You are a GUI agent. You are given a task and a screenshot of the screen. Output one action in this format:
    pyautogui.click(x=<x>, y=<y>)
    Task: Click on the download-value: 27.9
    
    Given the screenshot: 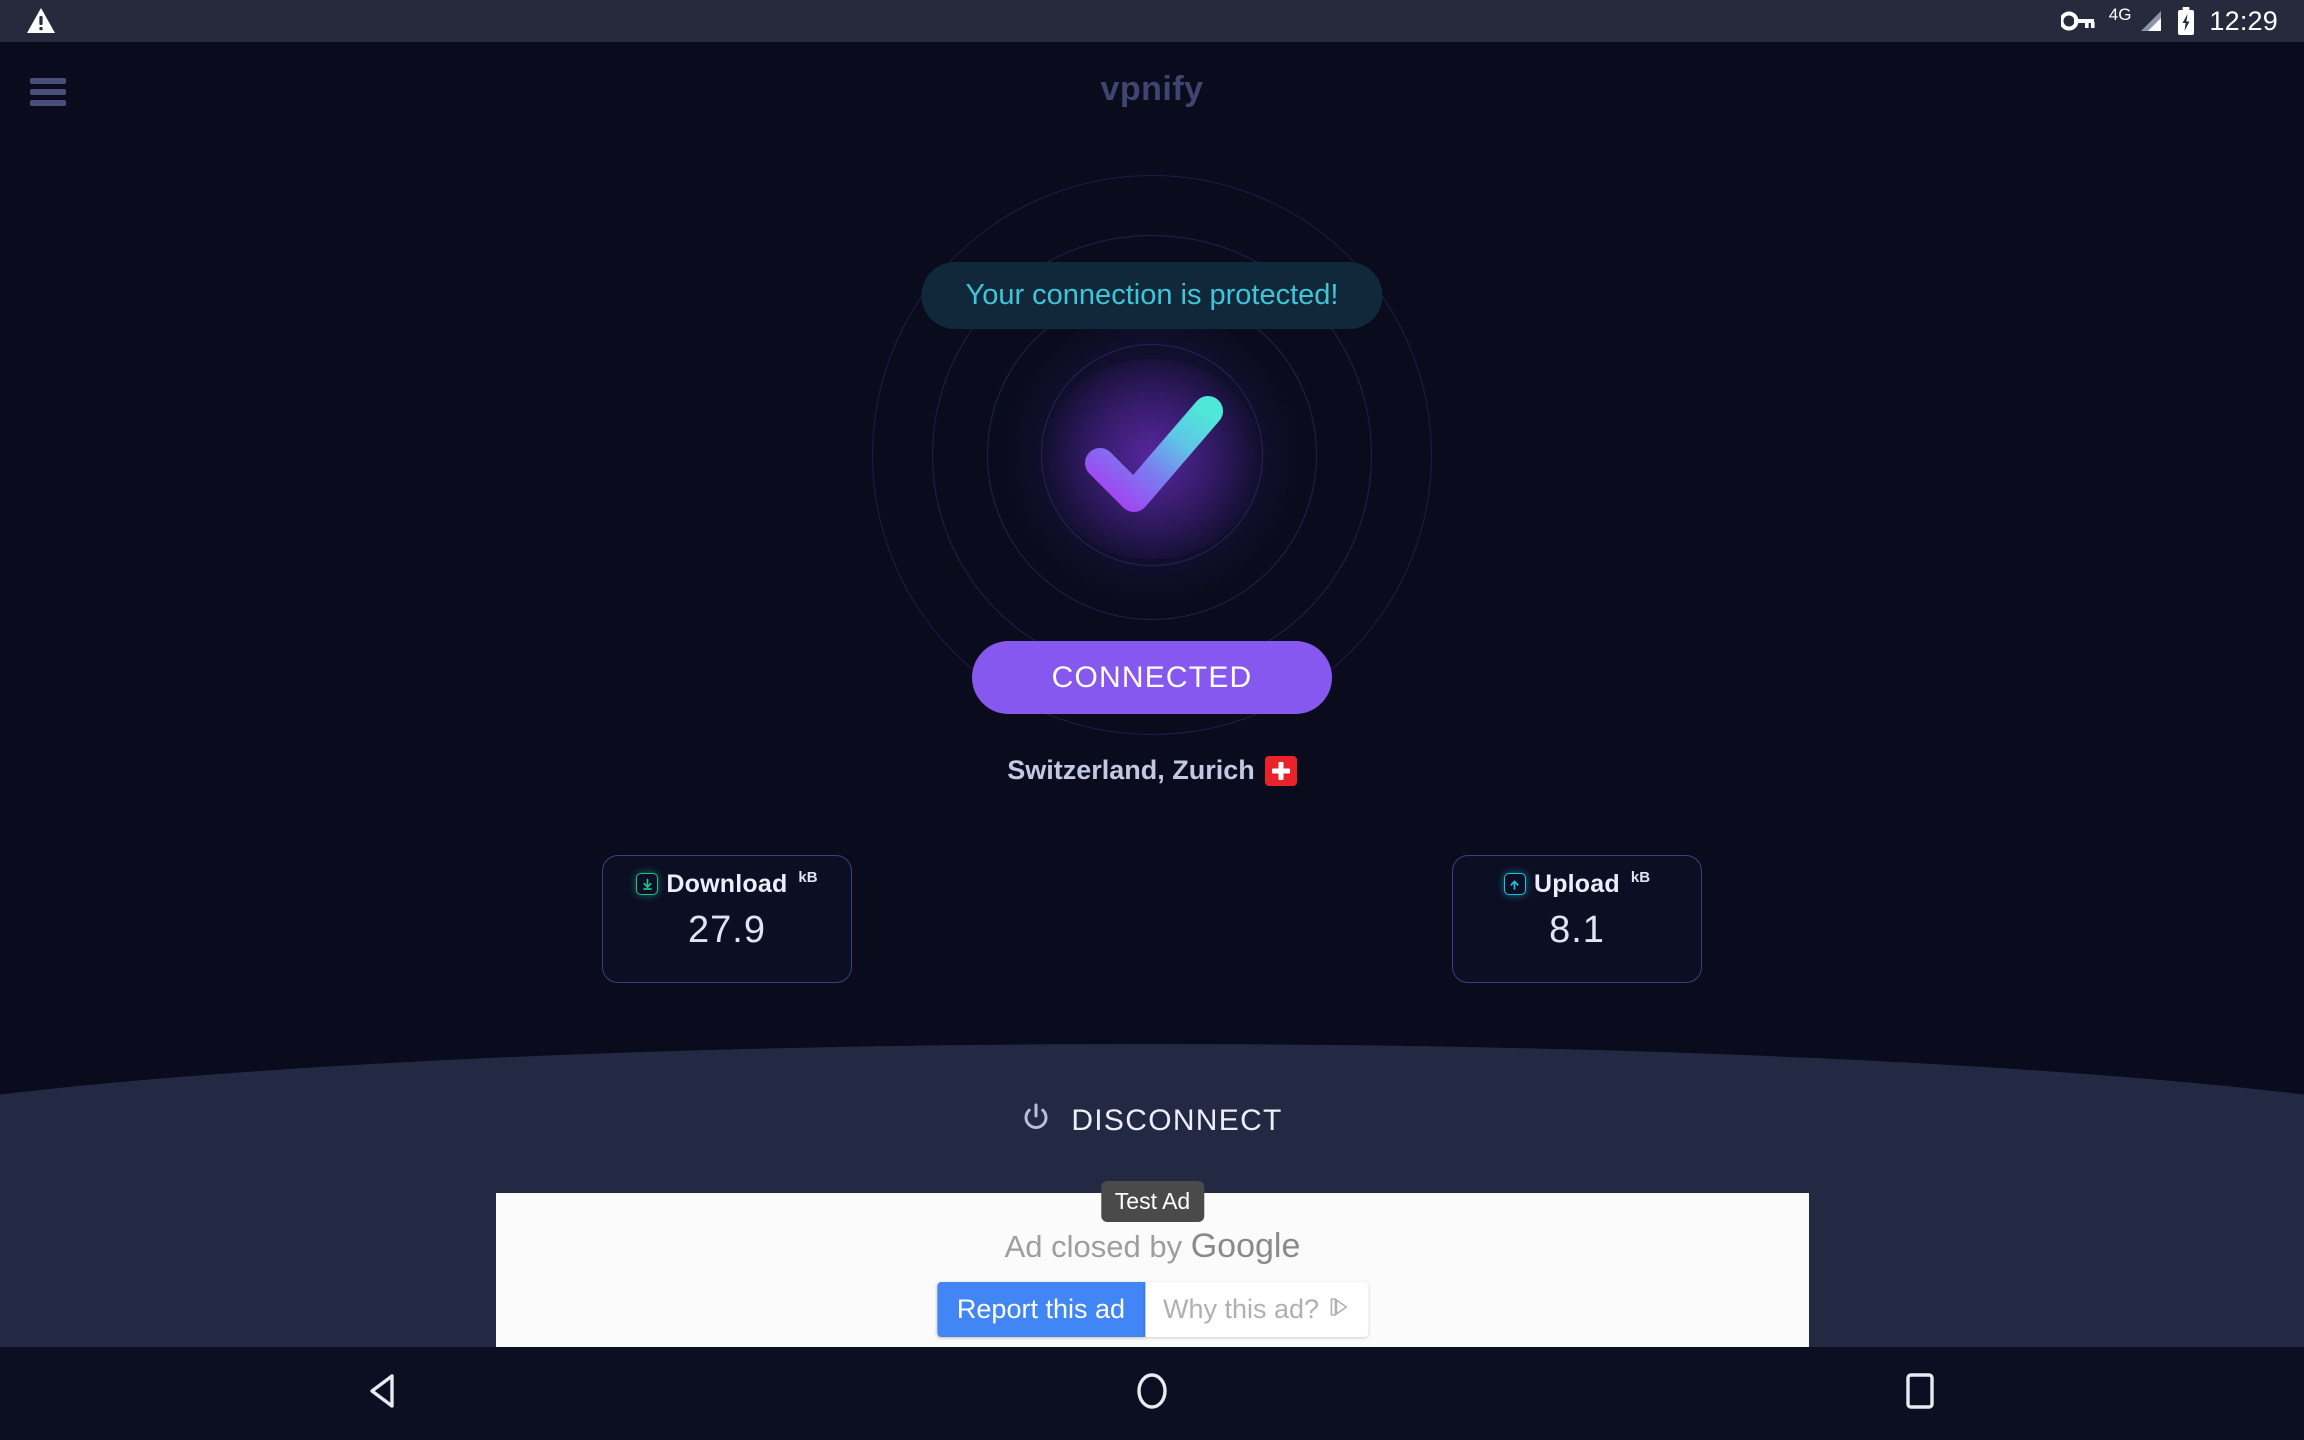 What is the action you would take?
    pyautogui.click(x=727, y=930)
    